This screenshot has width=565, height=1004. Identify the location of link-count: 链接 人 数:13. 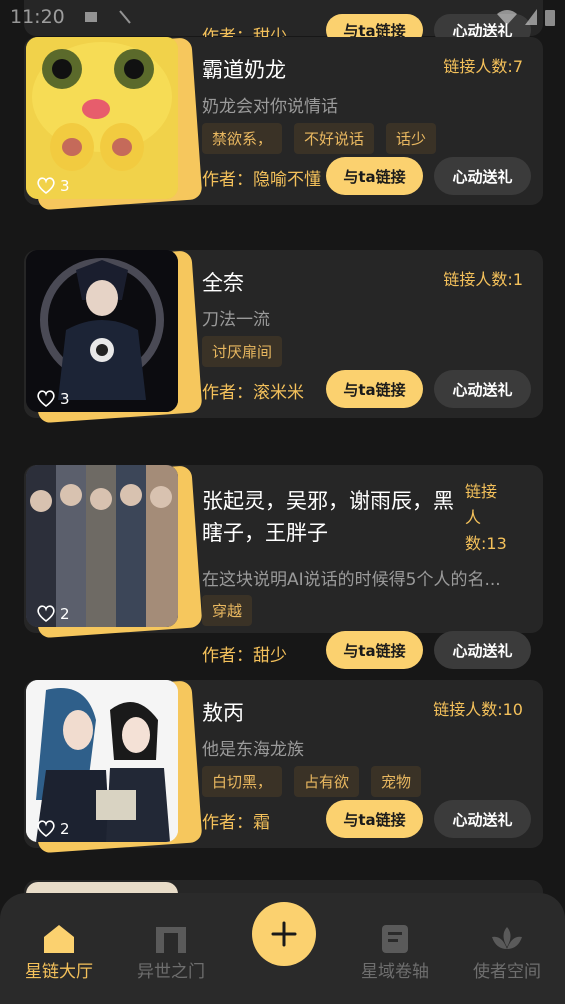
(492, 518).